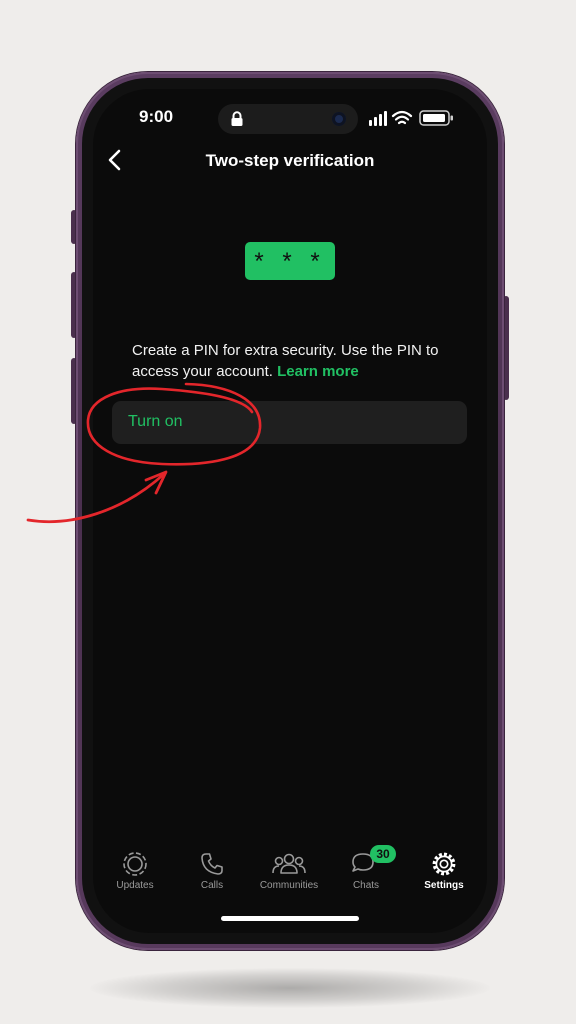 The width and height of the screenshot is (576, 1024). I want to click on pin-badge: * * *, so click(290, 261).